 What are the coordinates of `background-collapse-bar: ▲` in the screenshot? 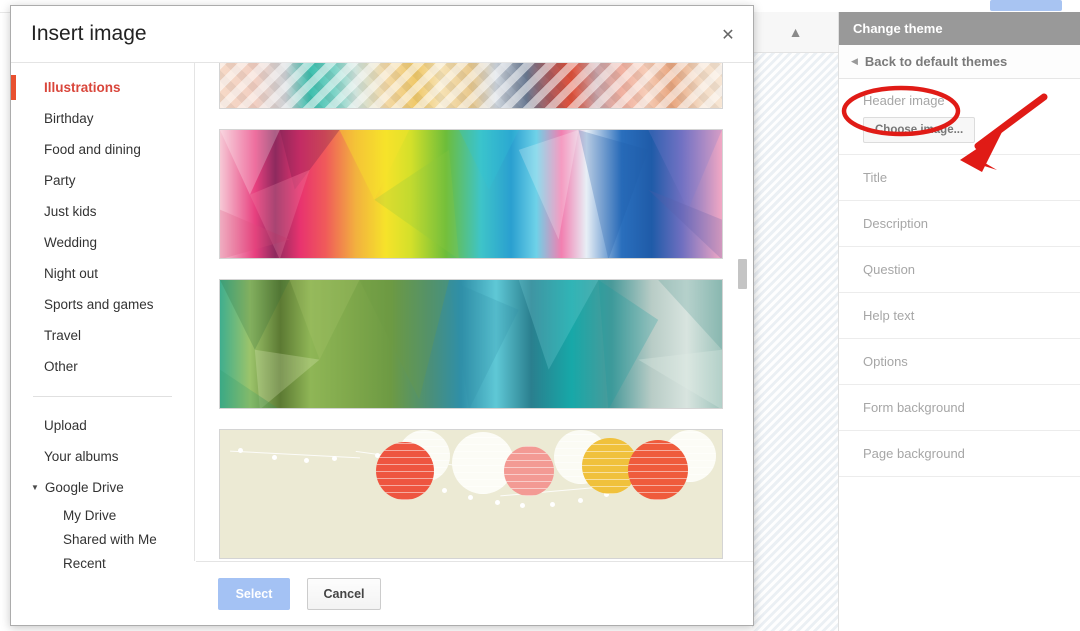 It's located at (795, 32).